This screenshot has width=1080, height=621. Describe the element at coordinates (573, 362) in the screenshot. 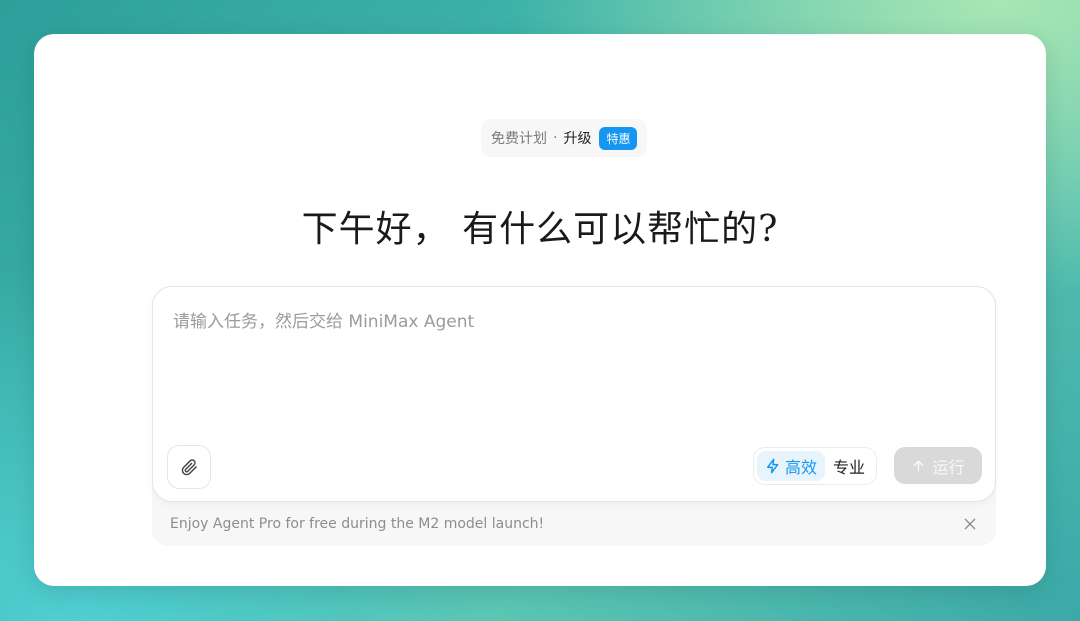

I see `task-input` at that location.